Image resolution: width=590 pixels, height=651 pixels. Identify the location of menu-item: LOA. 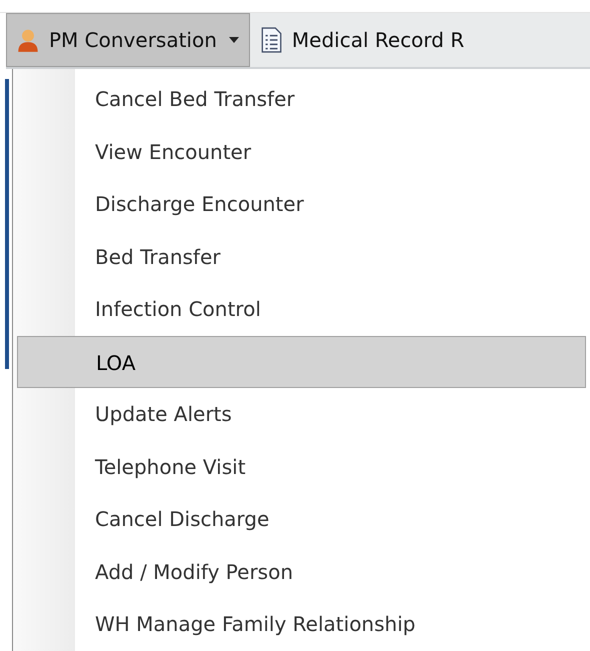
(301, 362).